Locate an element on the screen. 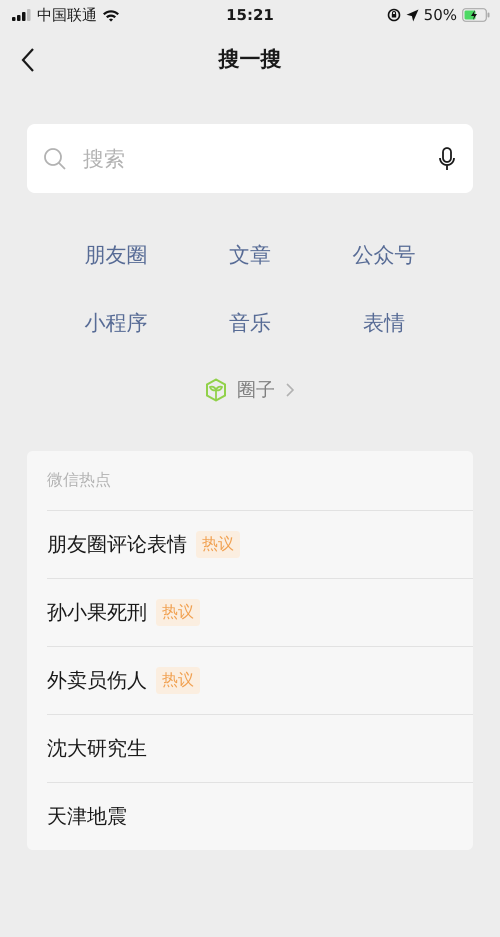 The height and width of the screenshot is (937, 500). hot-topic-link: 朋友圈评论表情 is located at coordinates (117, 544).